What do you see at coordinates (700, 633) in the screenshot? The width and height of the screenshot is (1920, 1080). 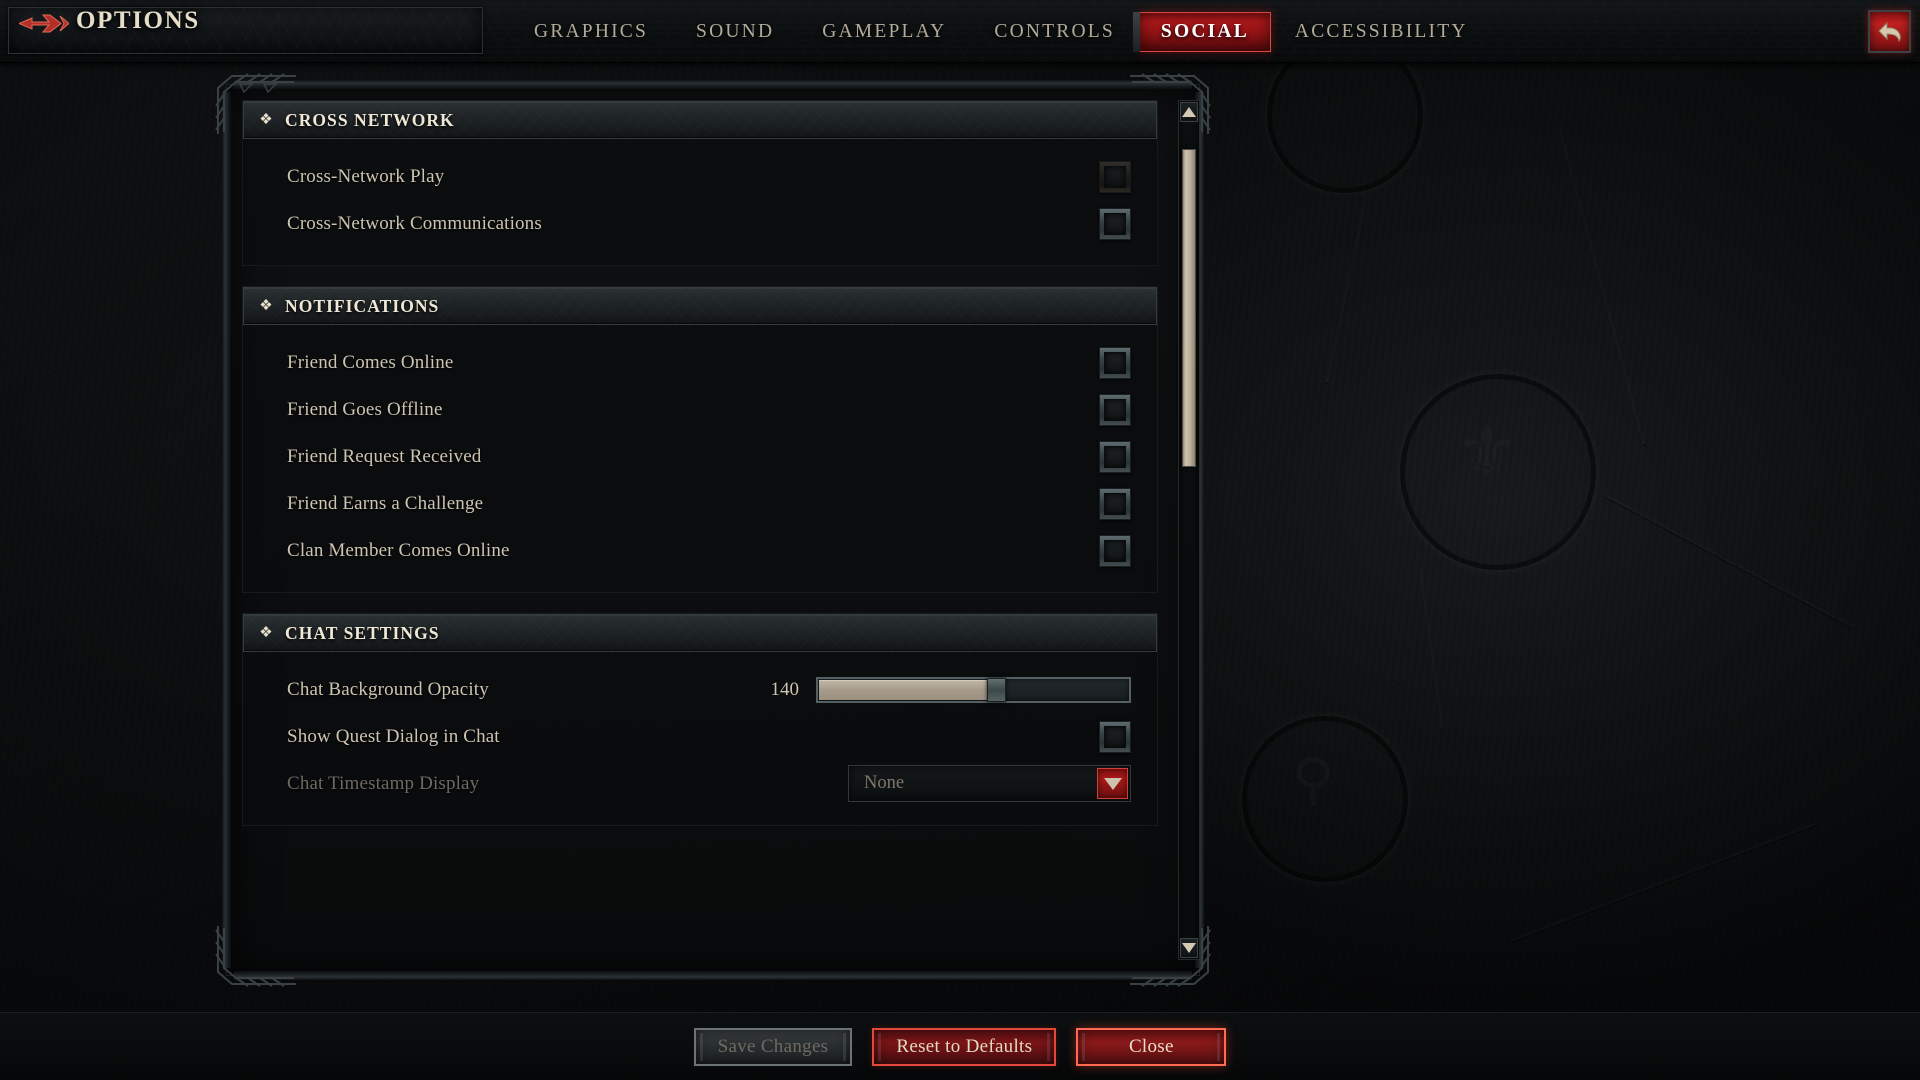 I see `section-header: ❖ CHAT SETTINGS` at bounding box center [700, 633].